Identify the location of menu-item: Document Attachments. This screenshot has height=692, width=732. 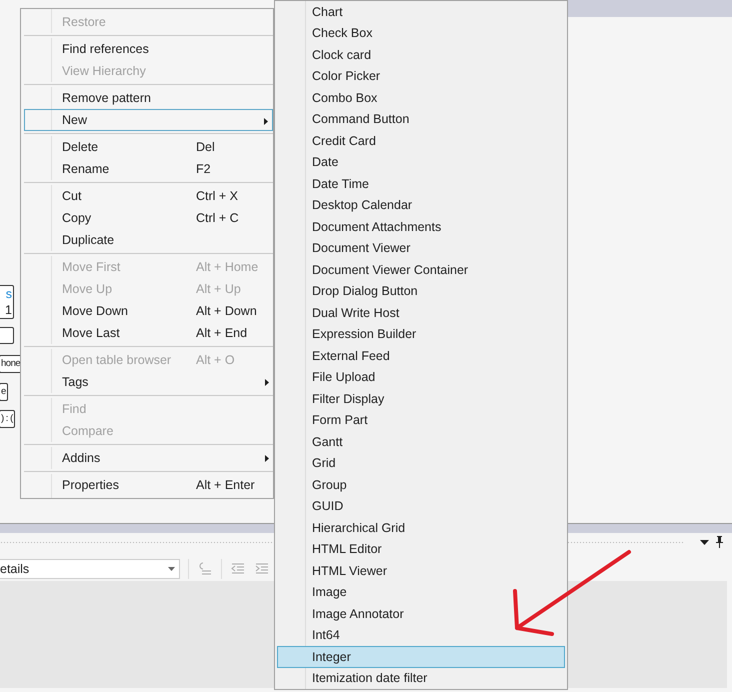
(421, 227).